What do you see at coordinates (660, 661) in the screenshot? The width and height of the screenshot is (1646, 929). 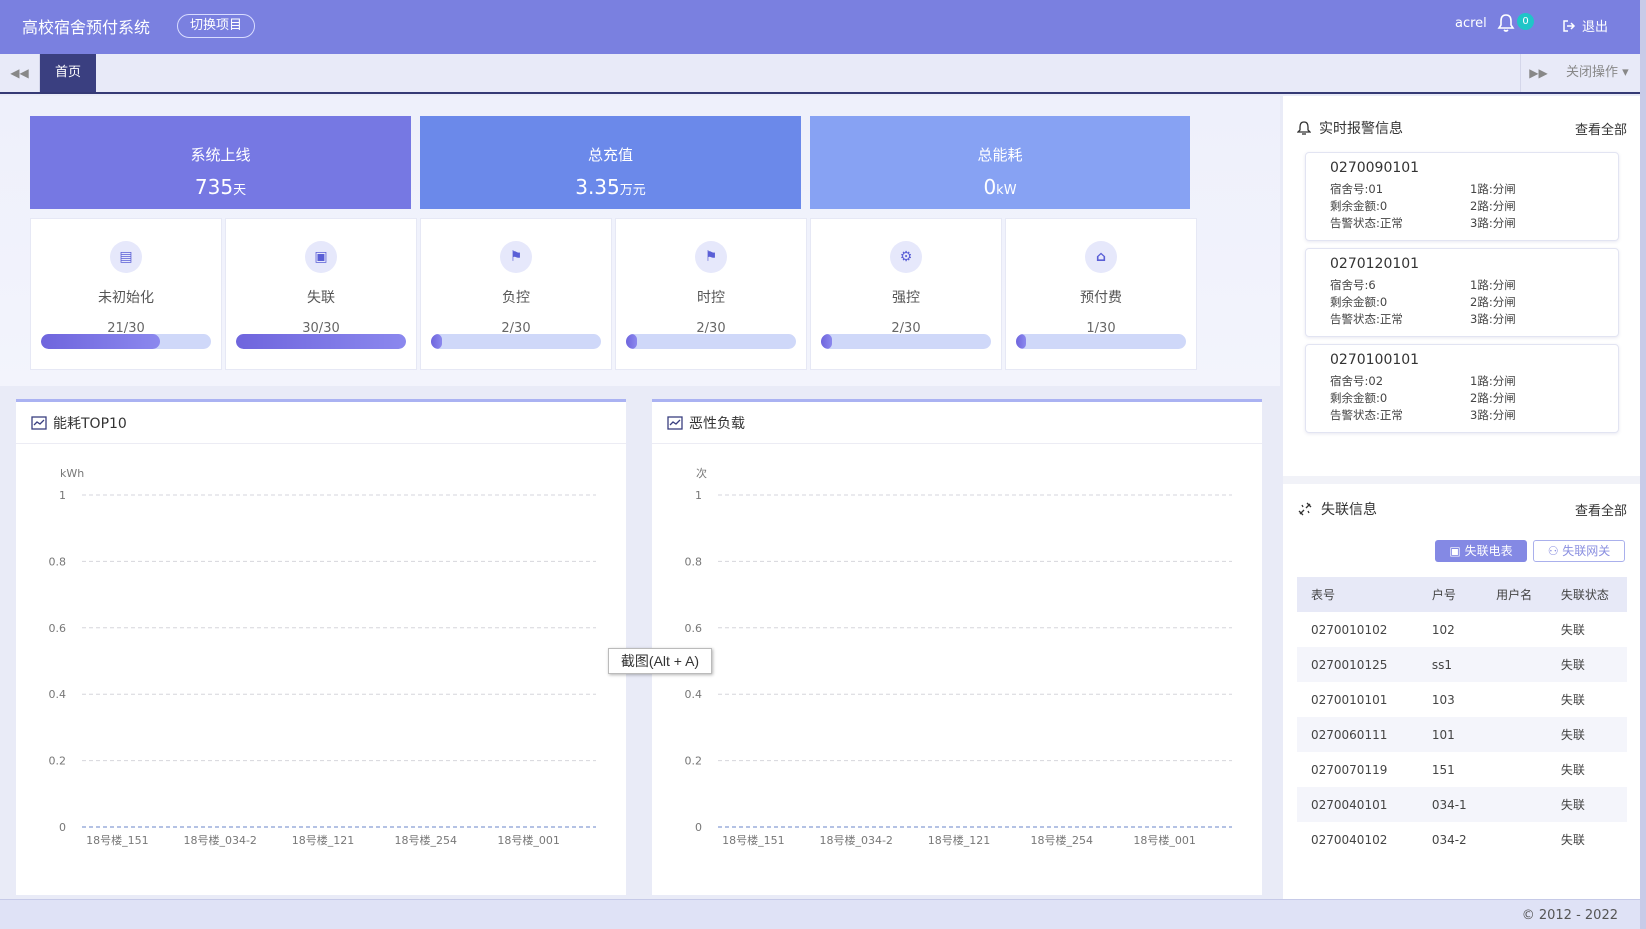 I see `screenshot-tooltip: 截图(Alt + A)` at bounding box center [660, 661].